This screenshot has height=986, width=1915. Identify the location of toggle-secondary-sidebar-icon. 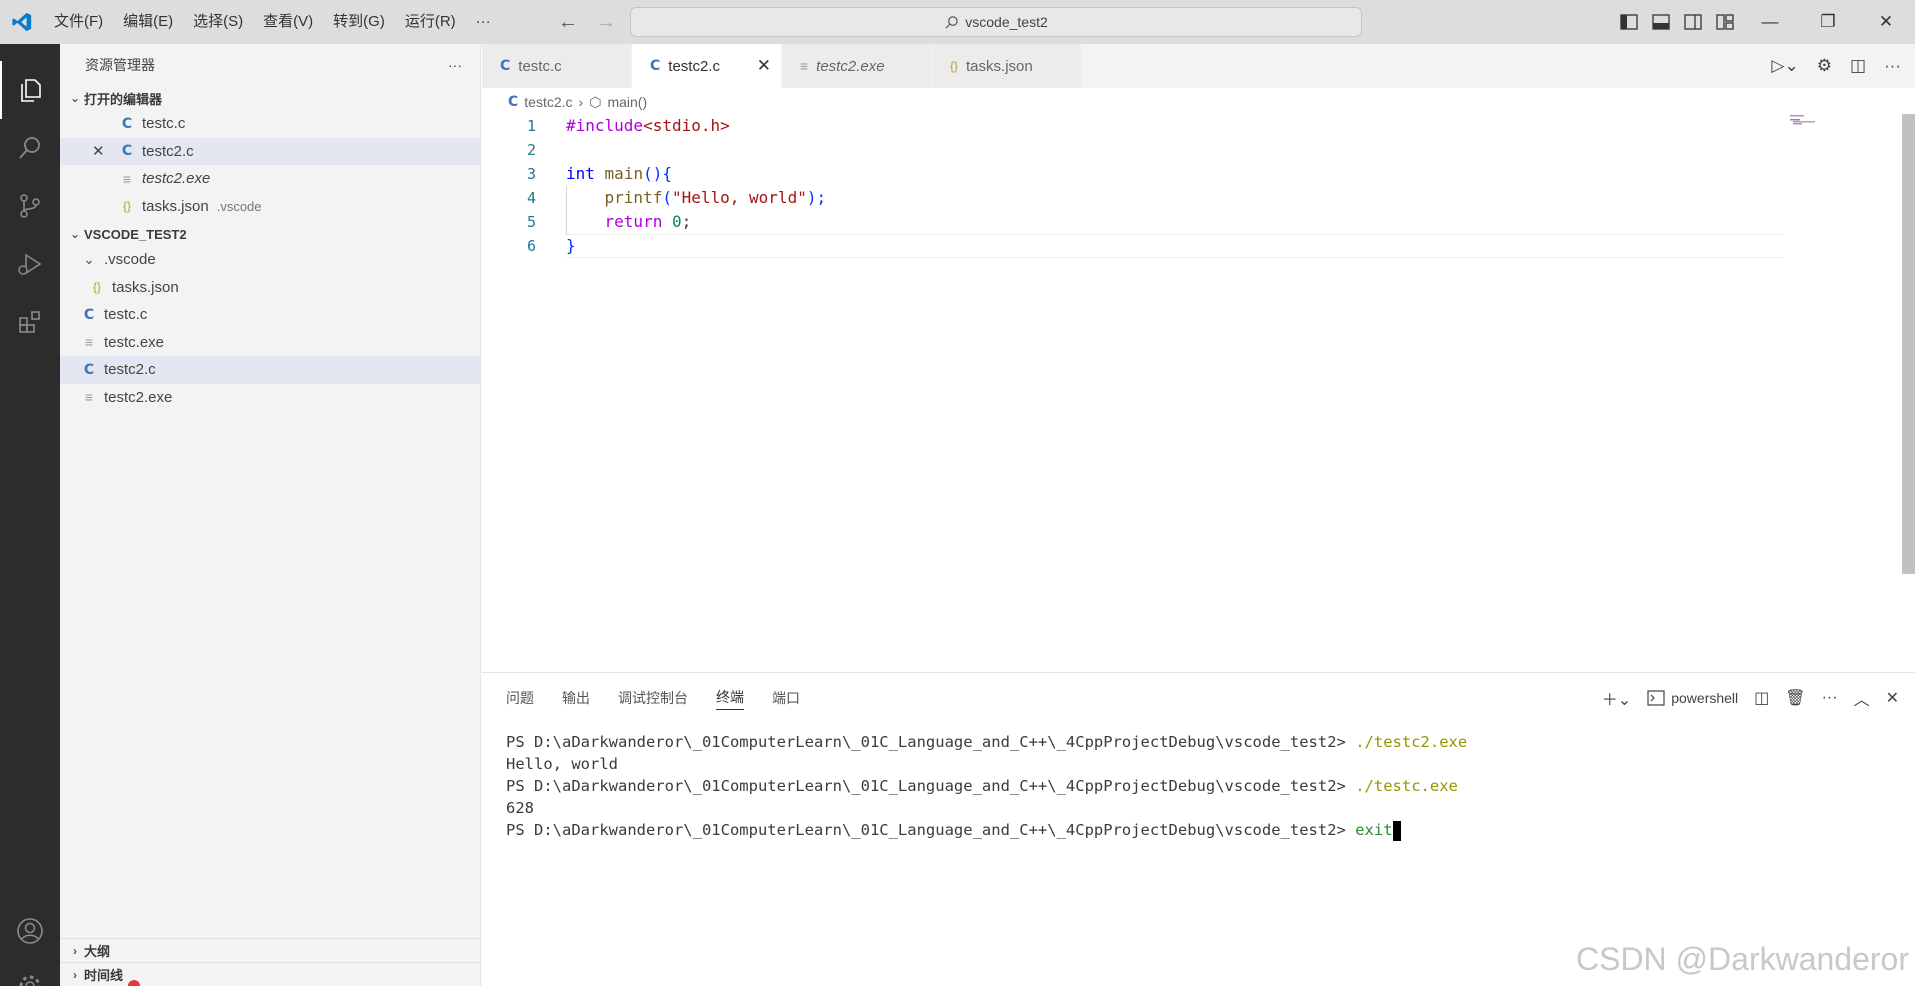
(1693, 22).